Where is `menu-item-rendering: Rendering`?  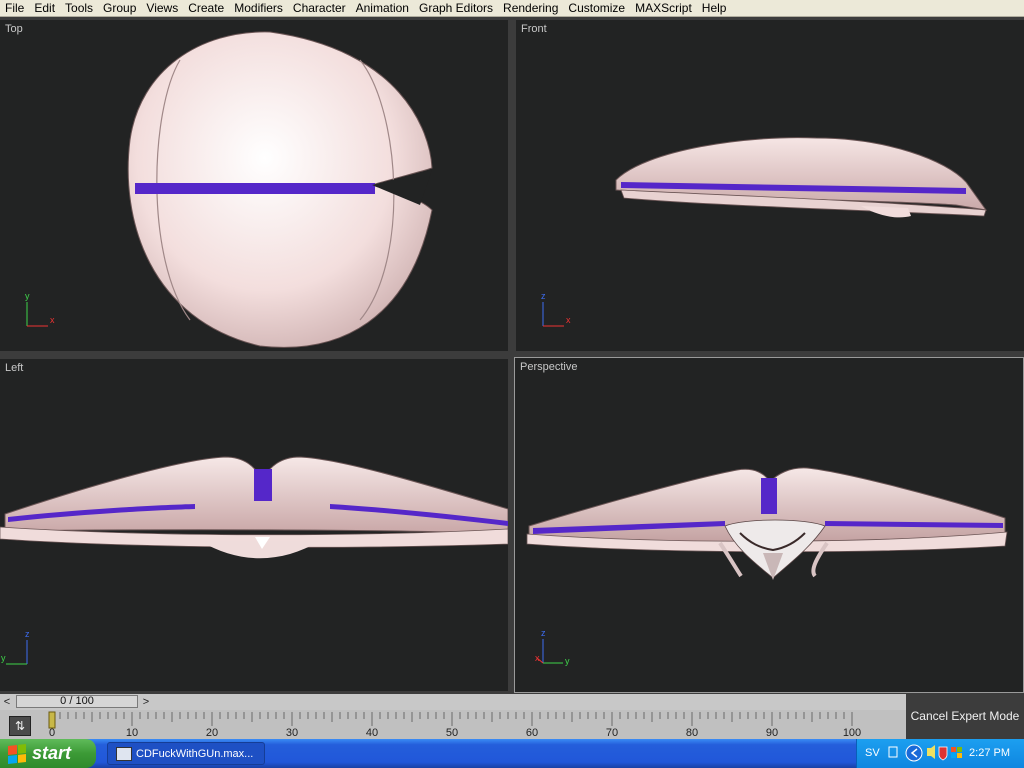 menu-item-rendering: Rendering is located at coordinates (530, 8).